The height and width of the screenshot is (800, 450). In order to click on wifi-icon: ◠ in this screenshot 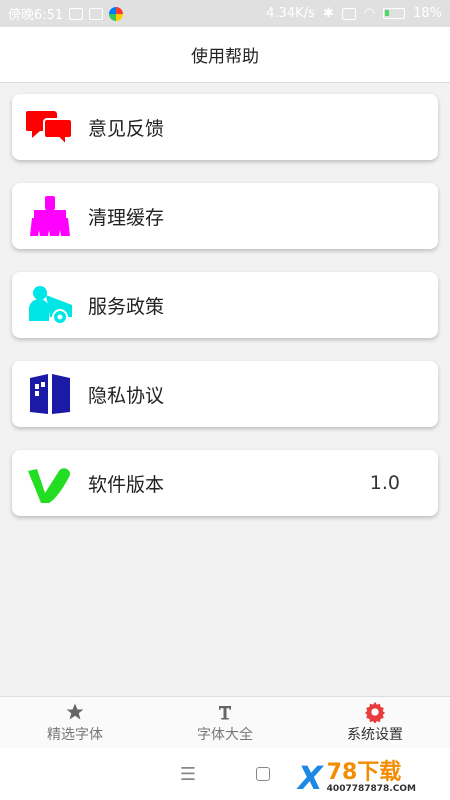, I will do `click(369, 13)`.